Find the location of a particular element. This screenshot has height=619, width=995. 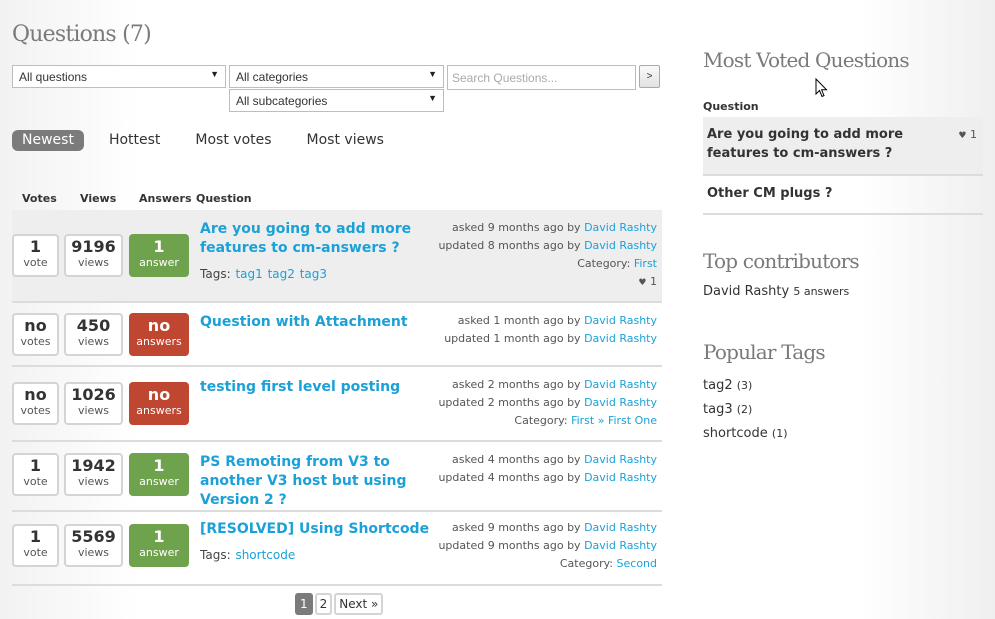

views-number: 450 is located at coordinates (93, 325).